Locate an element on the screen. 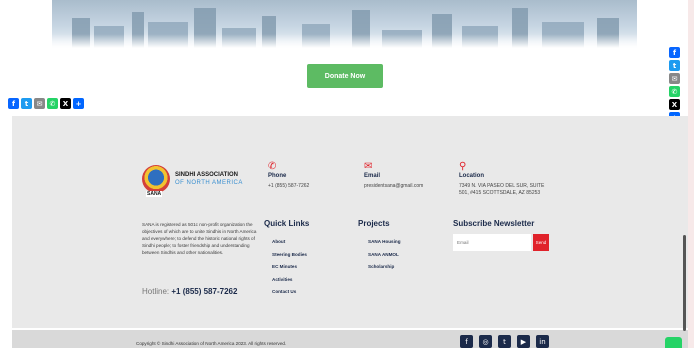  share-bar-inline: f t ✉ ✆ X + is located at coordinates (46, 103).